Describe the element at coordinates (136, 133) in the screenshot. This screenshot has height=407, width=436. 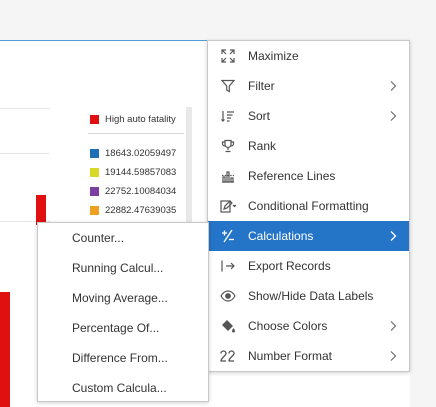
I see `legend-divider` at that location.